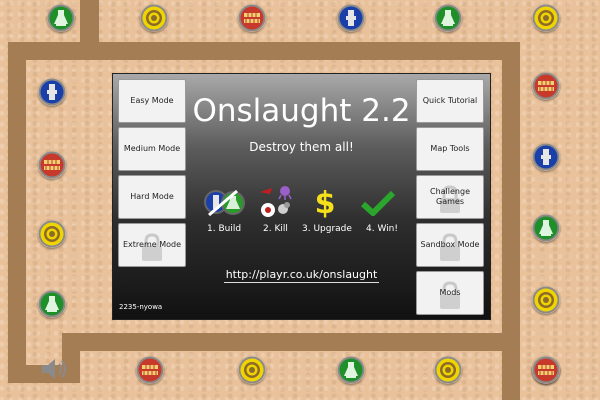 This screenshot has width=600, height=400. I want to click on menu-button-label: Quick Tutorial, so click(450, 100).